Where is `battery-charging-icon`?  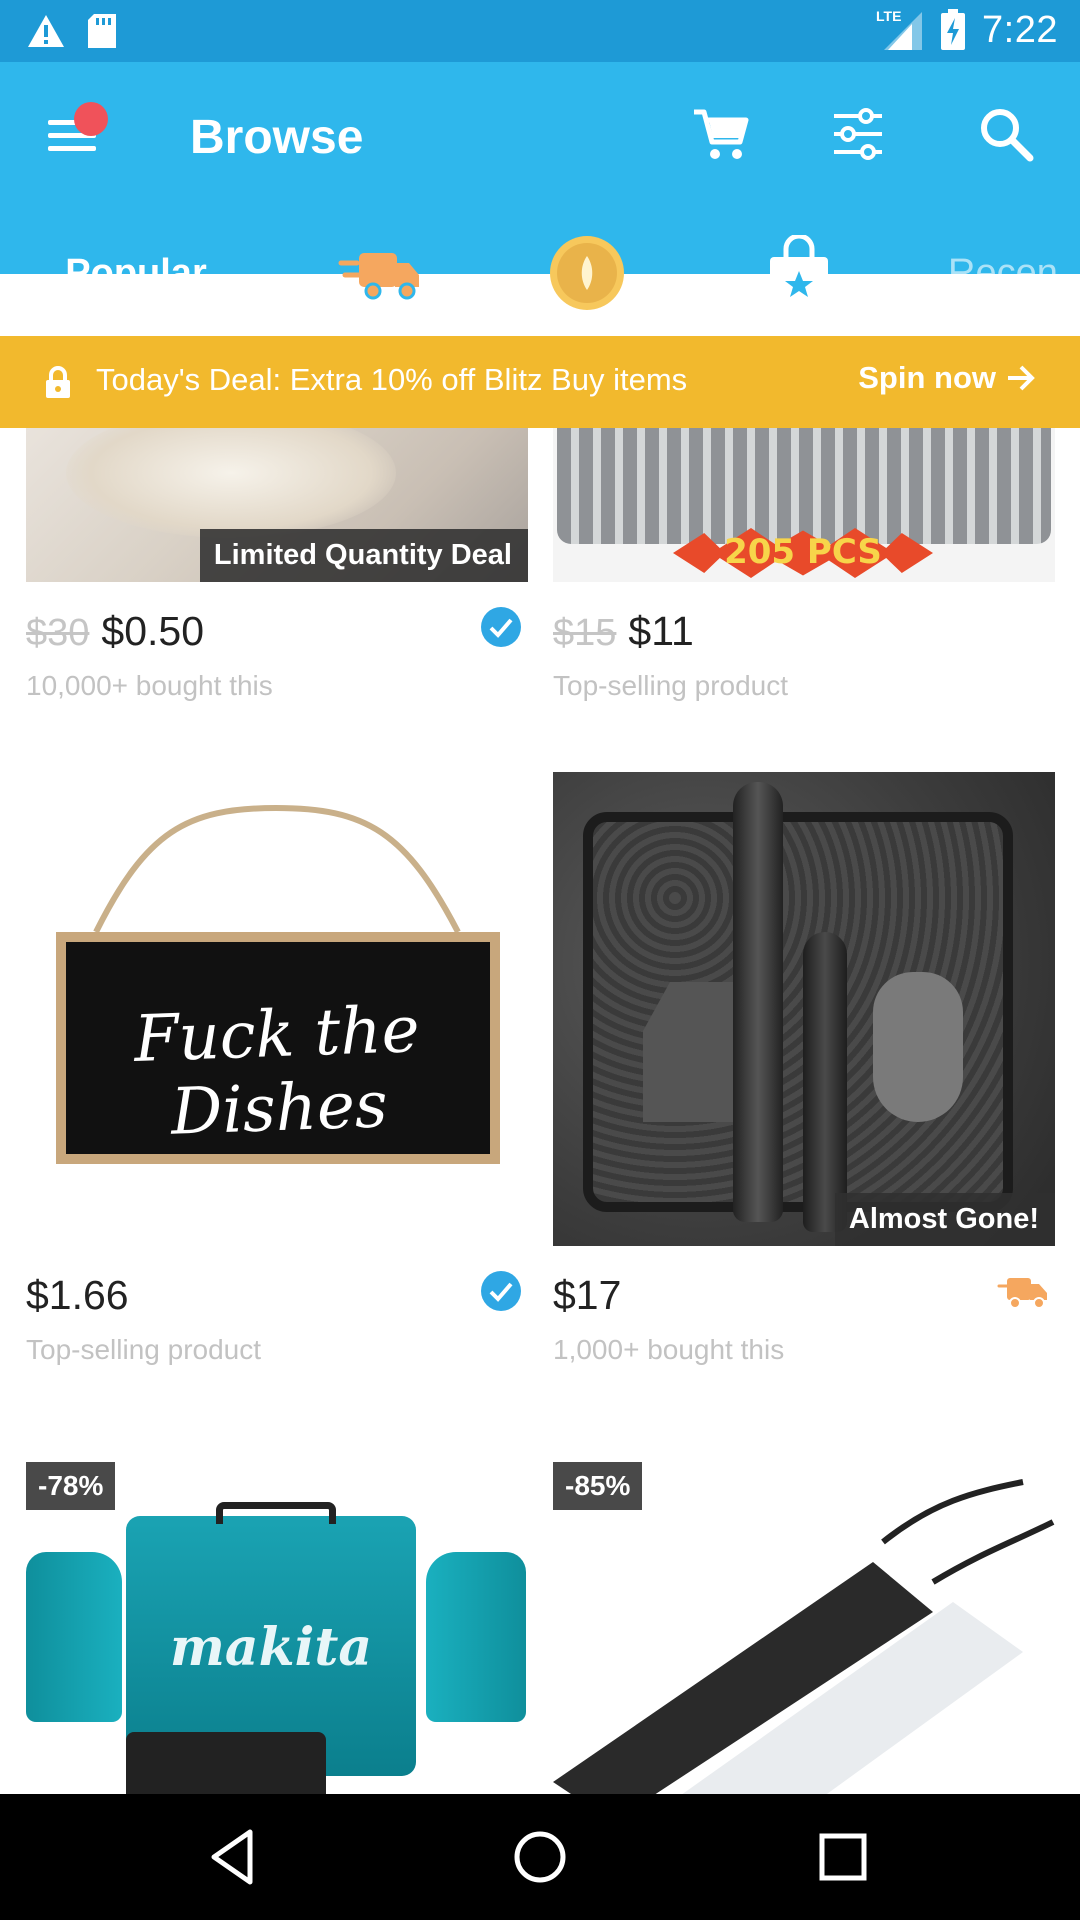 battery-charging-icon is located at coordinates (953, 29).